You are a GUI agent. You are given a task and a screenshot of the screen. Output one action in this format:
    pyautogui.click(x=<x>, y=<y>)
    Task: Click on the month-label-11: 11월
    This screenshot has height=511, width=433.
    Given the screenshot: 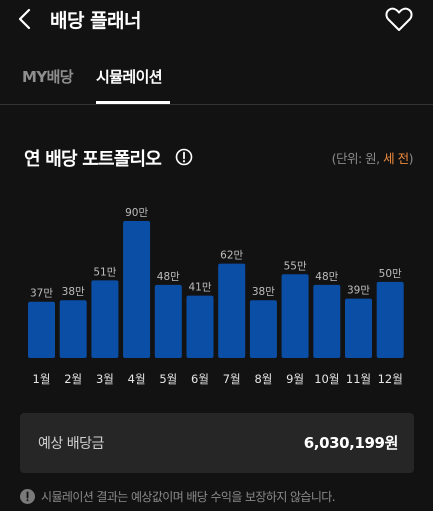 What is the action you would take?
    pyautogui.click(x=358, y=379)
    